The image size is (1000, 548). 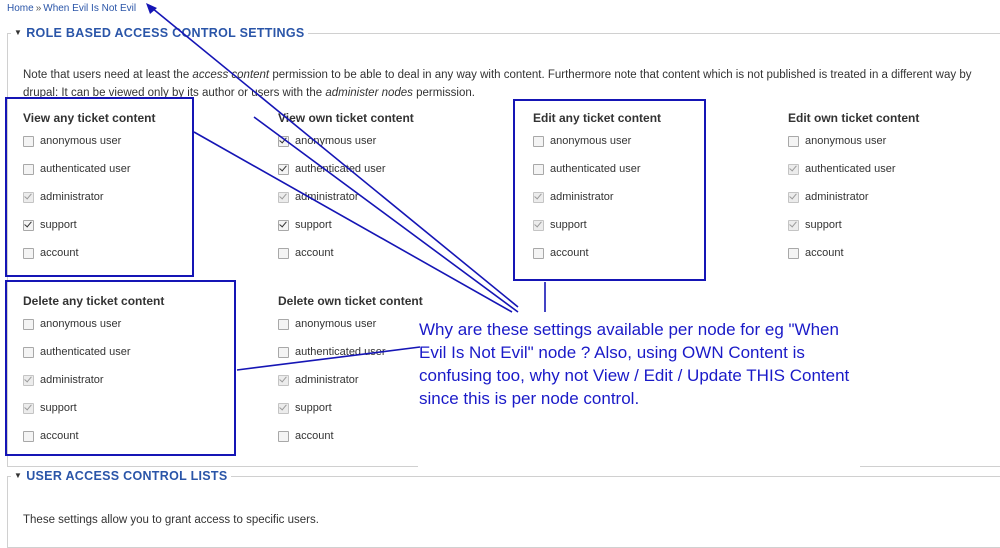 I want to click on permission-group-title: Delete any ticket content, so click(x=94, y=301).